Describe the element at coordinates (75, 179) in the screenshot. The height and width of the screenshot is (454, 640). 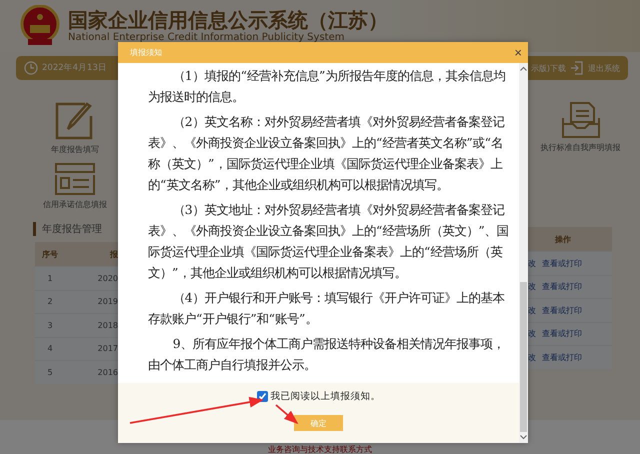
I see `form-icon` at that location.